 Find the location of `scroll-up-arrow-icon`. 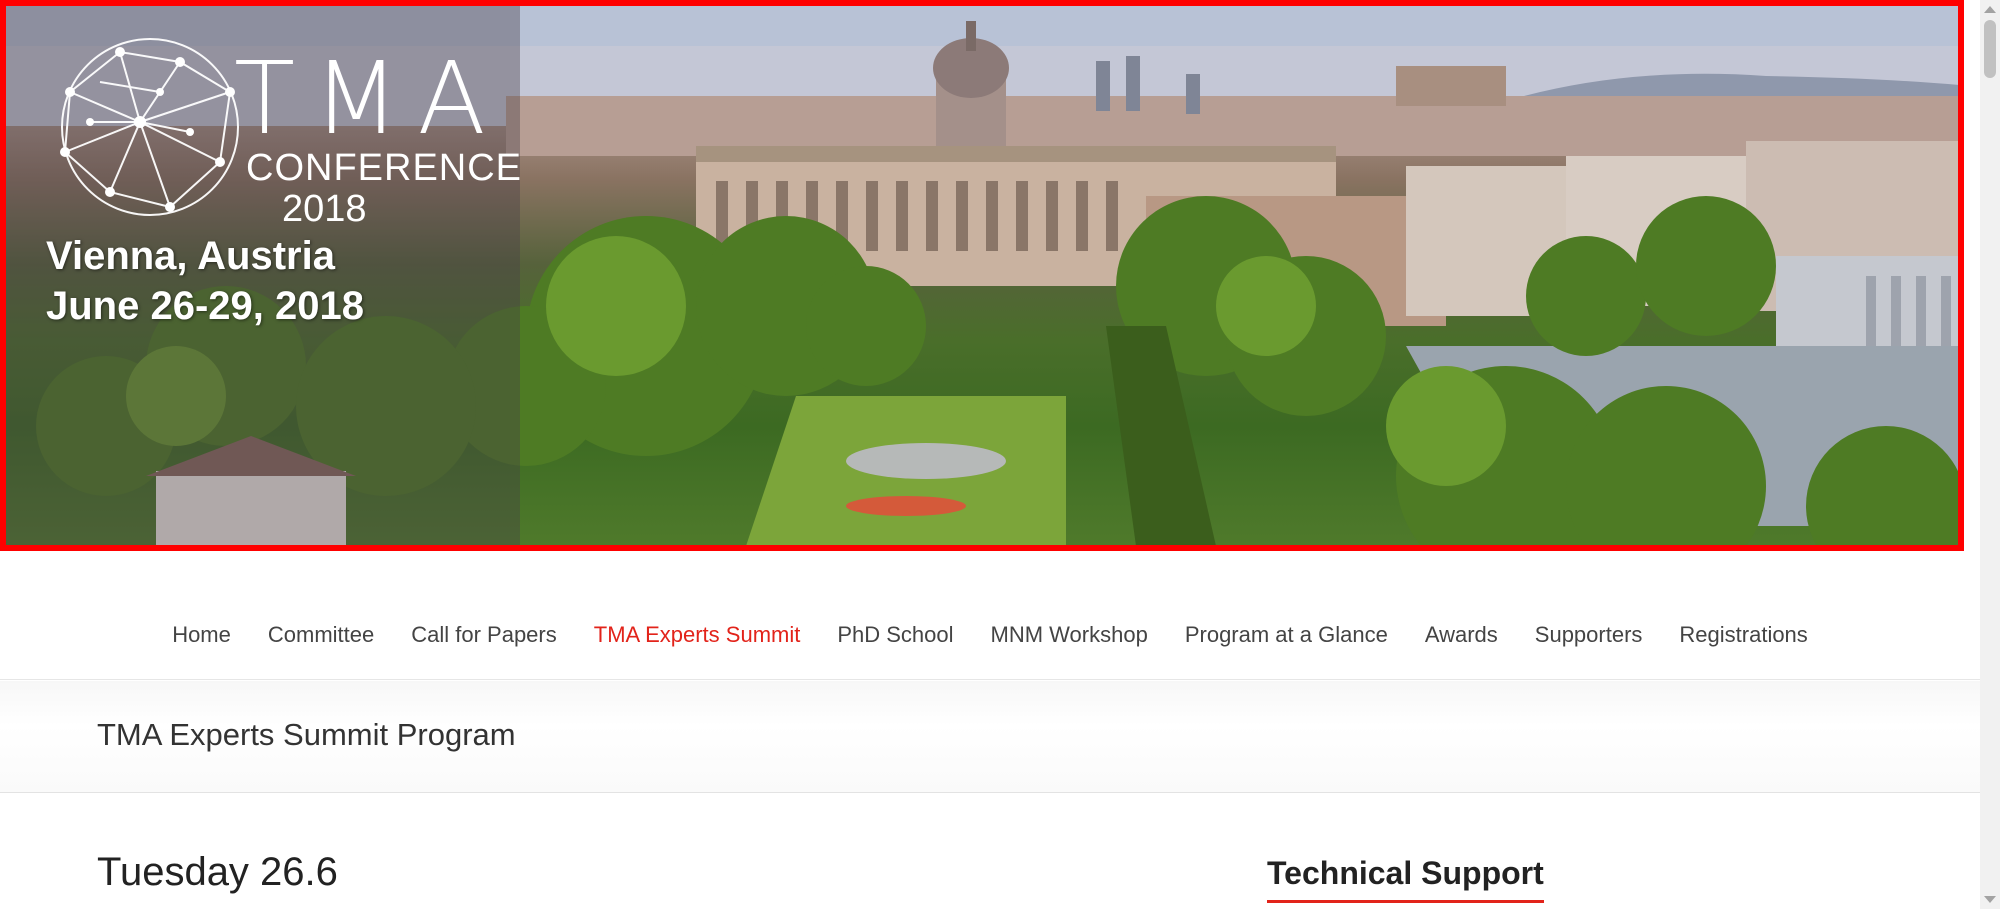

scroll-up-arrow-icon is located at coordinates (1990, 9).